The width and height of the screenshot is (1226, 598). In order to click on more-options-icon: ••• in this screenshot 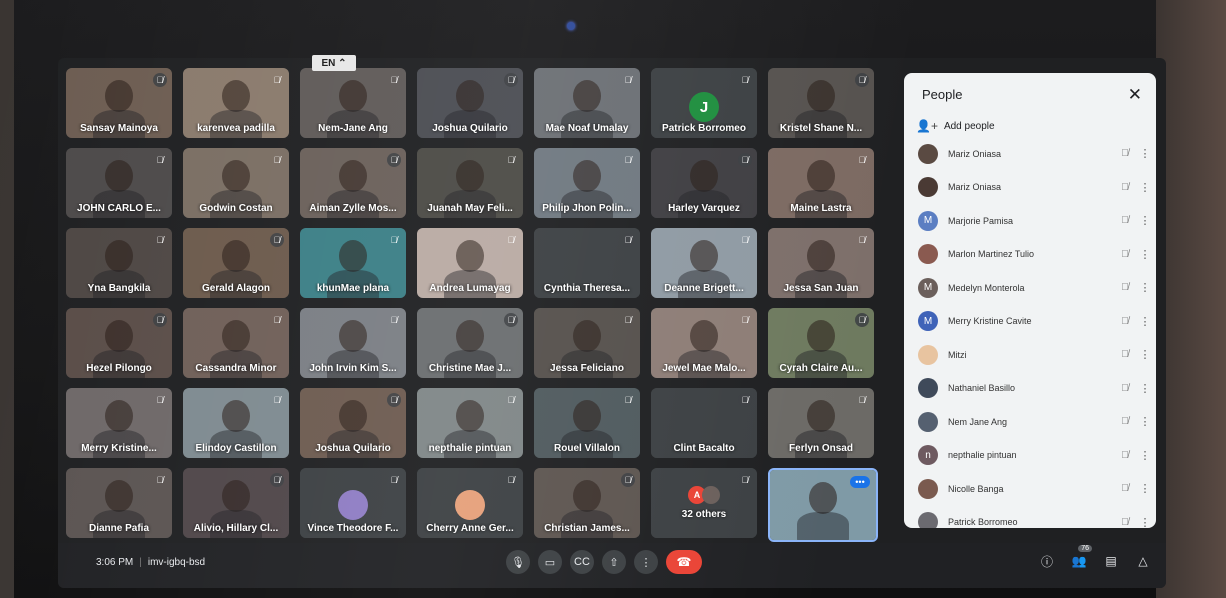, I will do `click(860, 482)`.